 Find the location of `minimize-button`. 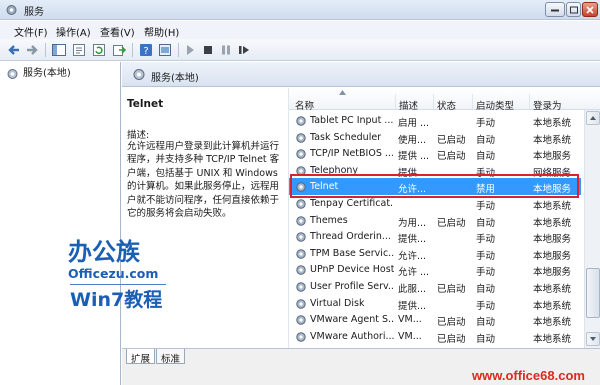

minimize-button is located at coordinates (555, 9).